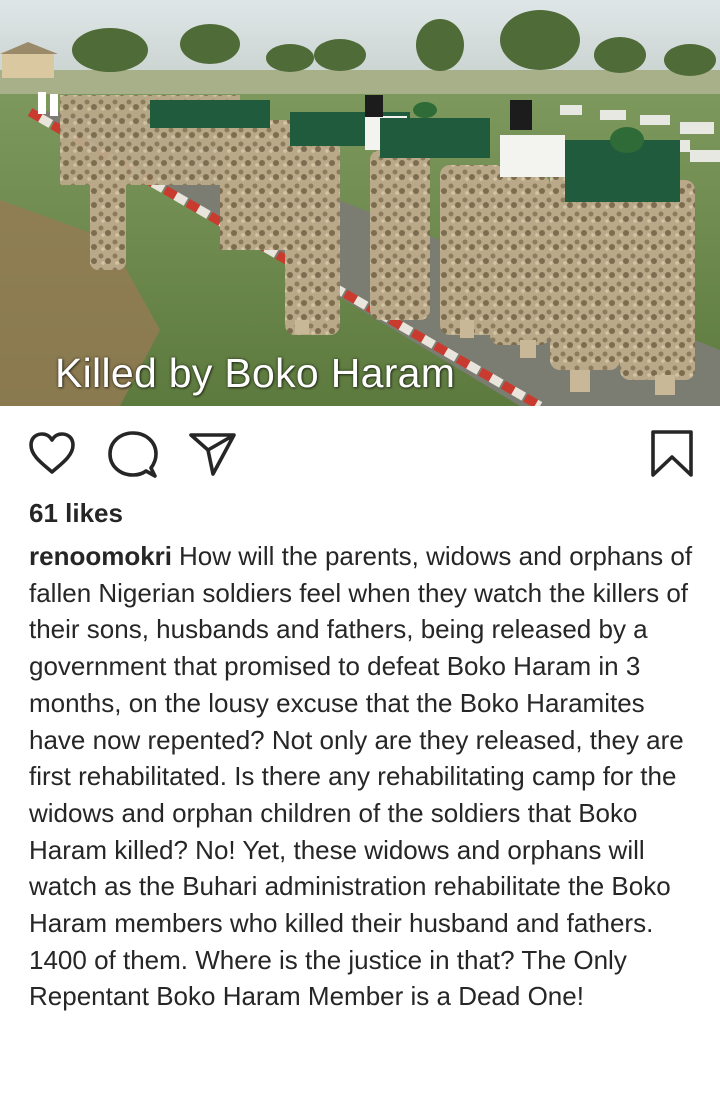 This screenshot has width=720, height=1095. Describe the element at coordinates (100, 556) in the screenshot. I see `username-link: renoomokri` at that location.